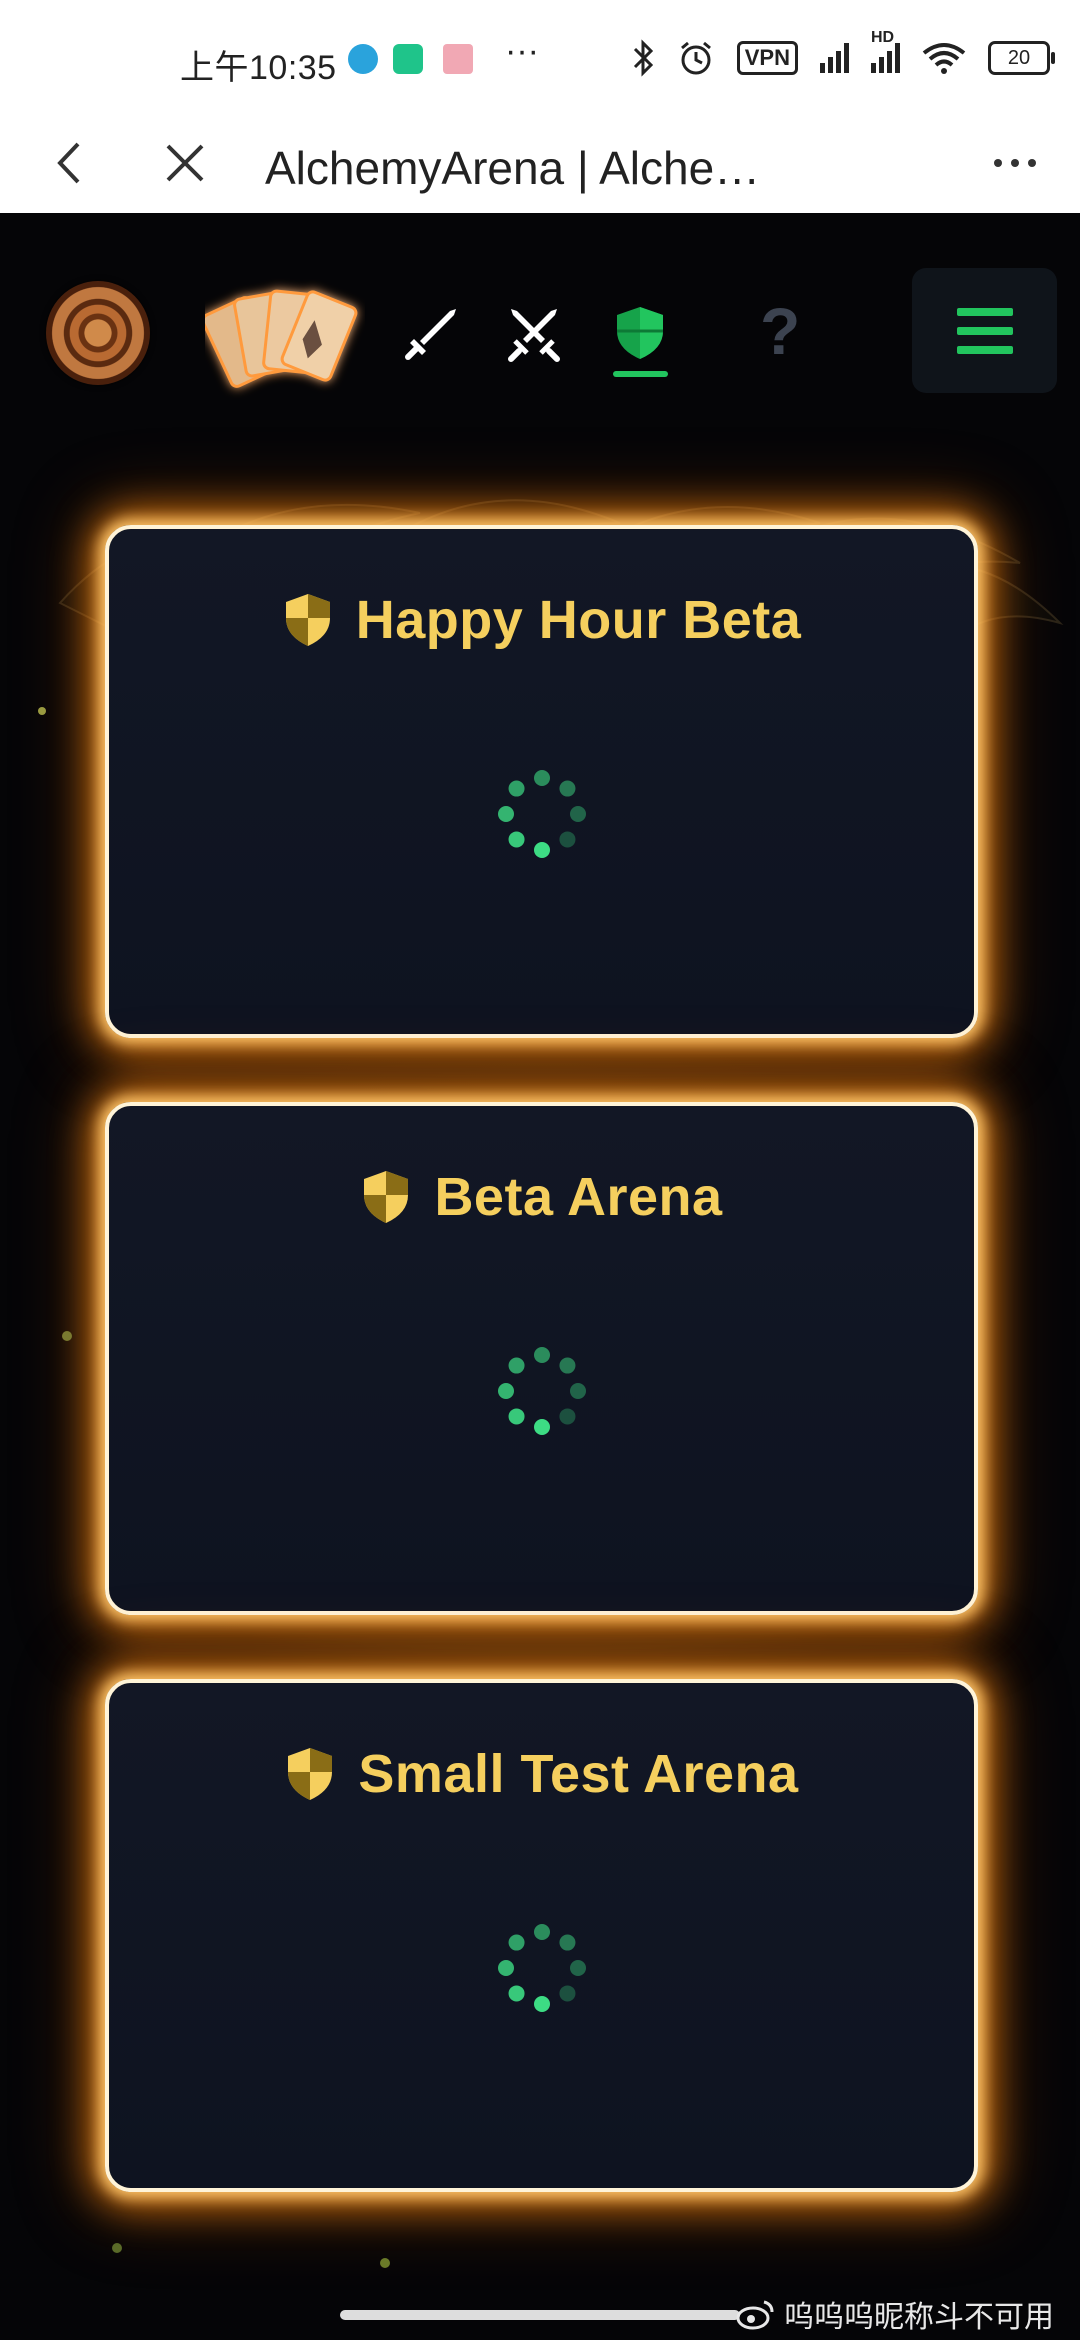 The height and width of the screenshot is (2340, 1080). What do you see at coordinates (1021, 58) in the screenshot?
I see `battery-icon: 20` at bounding box center [1021, 58].